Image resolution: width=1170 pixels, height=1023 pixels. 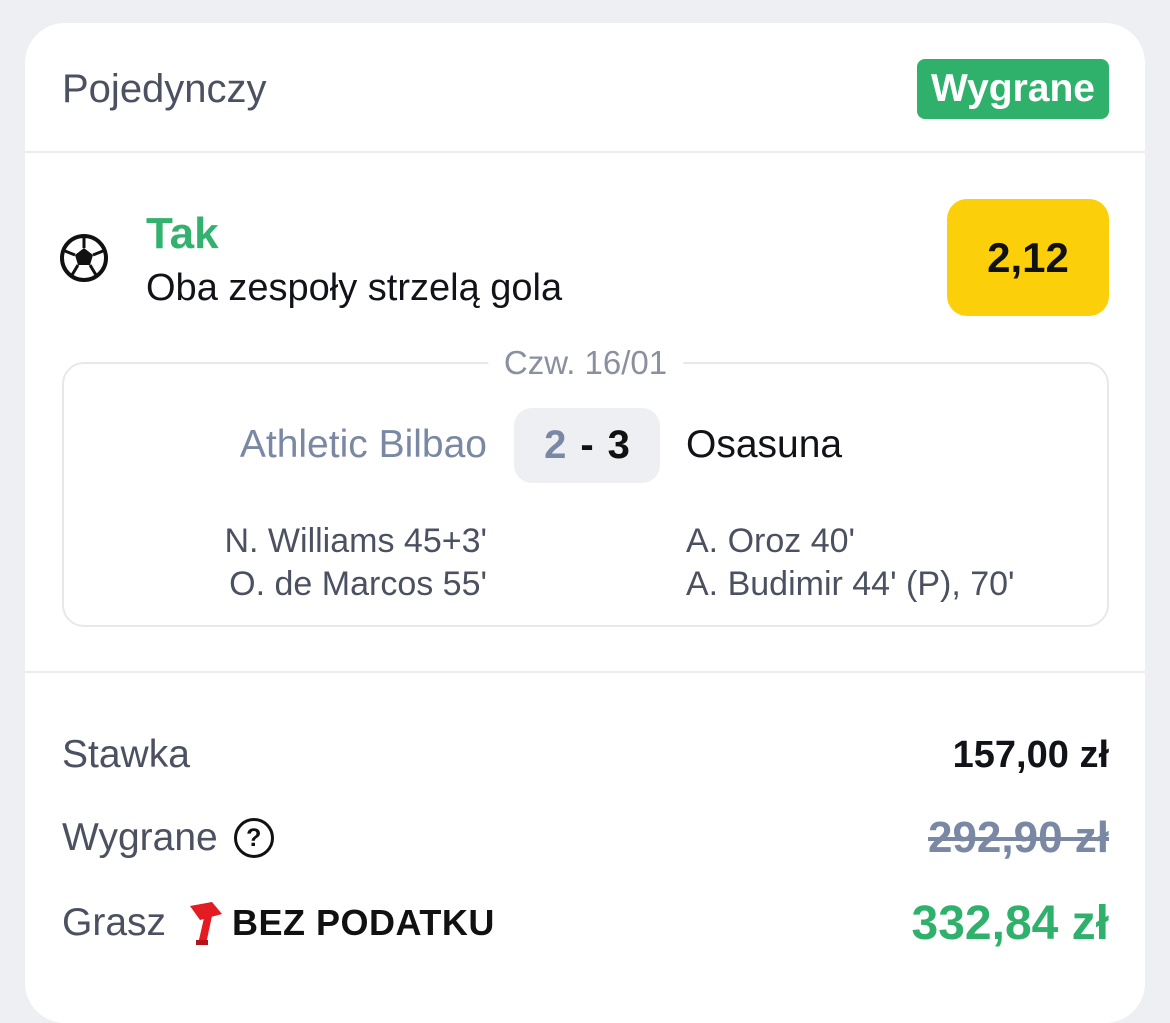 What do you see at coordinates (84, 258) in the screenshot?
I see `soccer-ball-icon` at bounding box center [84, 258].